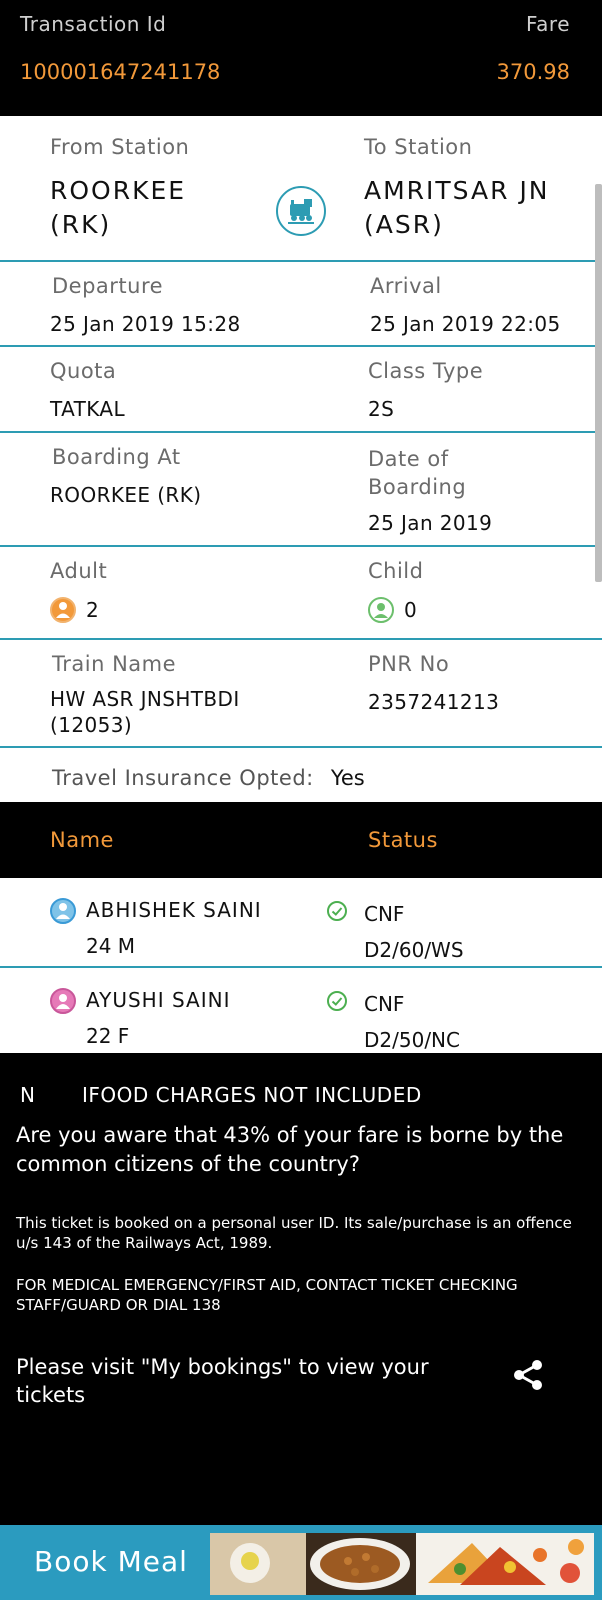  Describe the element at coordinates (28, 1095) in the screenshot. I see `food-note-prefix: N` at that location.